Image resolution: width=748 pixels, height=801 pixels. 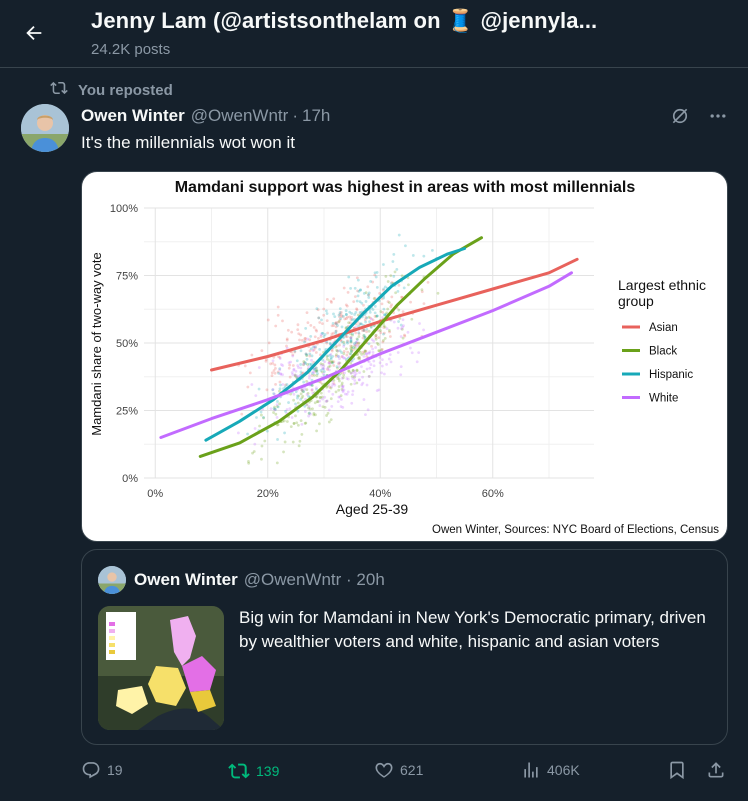 What do you see at coordinates (34, 33) in the screenshot?
I see `back-arrow-icon` at bounding box center [34, 33].